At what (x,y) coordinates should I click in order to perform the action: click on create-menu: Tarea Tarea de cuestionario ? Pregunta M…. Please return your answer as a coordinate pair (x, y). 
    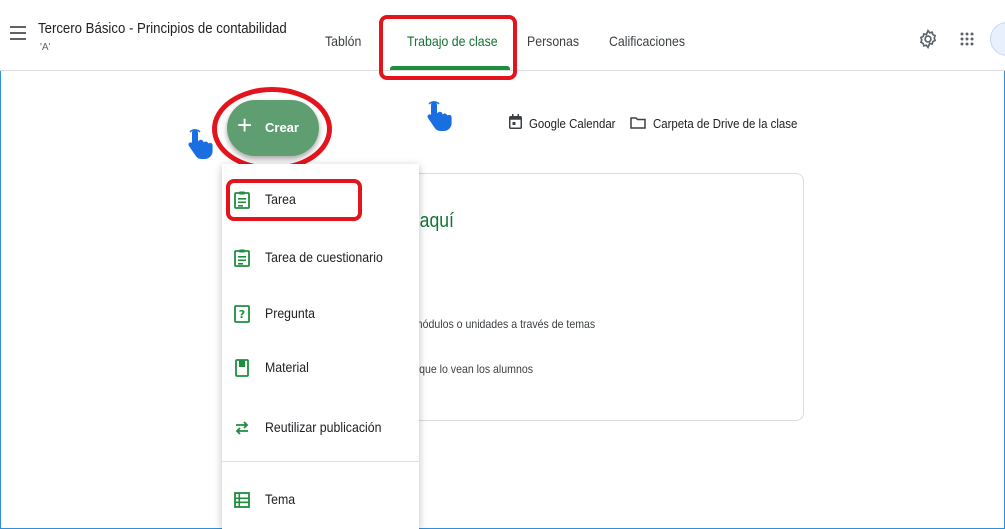
    Looking at the image, I should click on (320, 346).